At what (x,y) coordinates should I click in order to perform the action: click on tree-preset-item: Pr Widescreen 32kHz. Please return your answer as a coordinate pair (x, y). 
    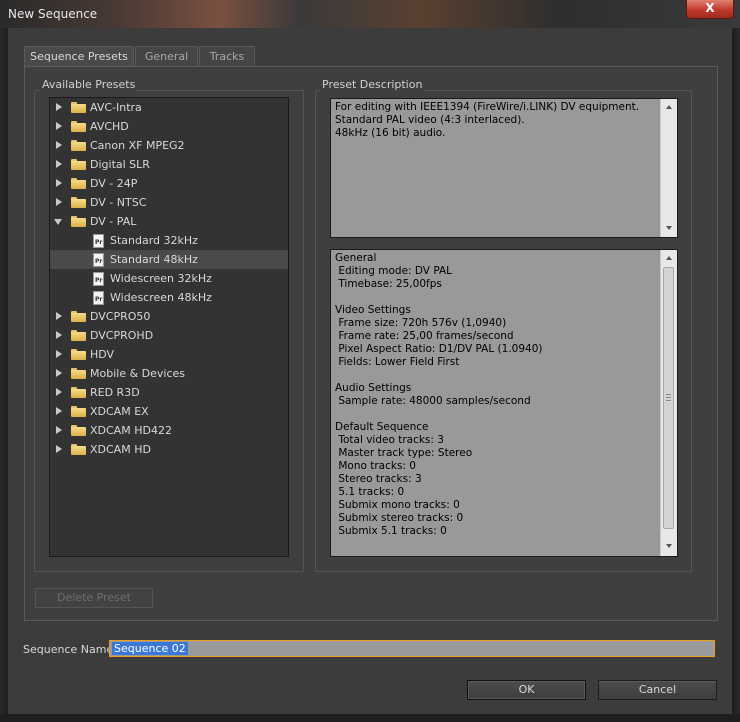
    Looking at the image, I should click on (169, 278).